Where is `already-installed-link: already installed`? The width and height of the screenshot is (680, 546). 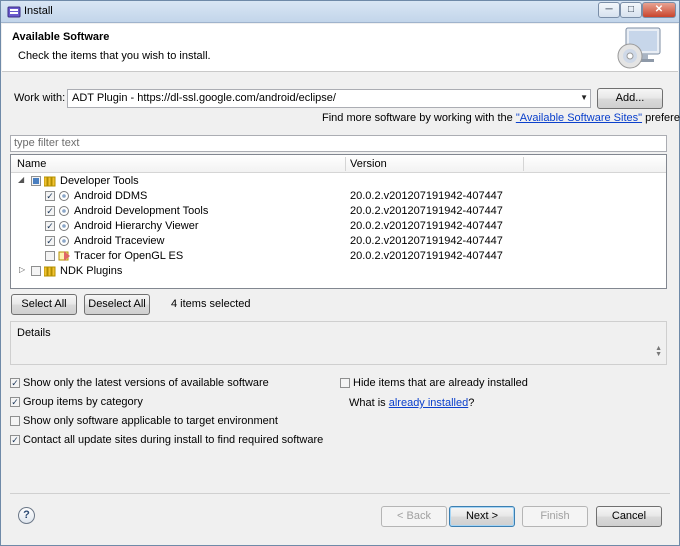 already-installed-link: already installed is located at coordinates (429, 403).